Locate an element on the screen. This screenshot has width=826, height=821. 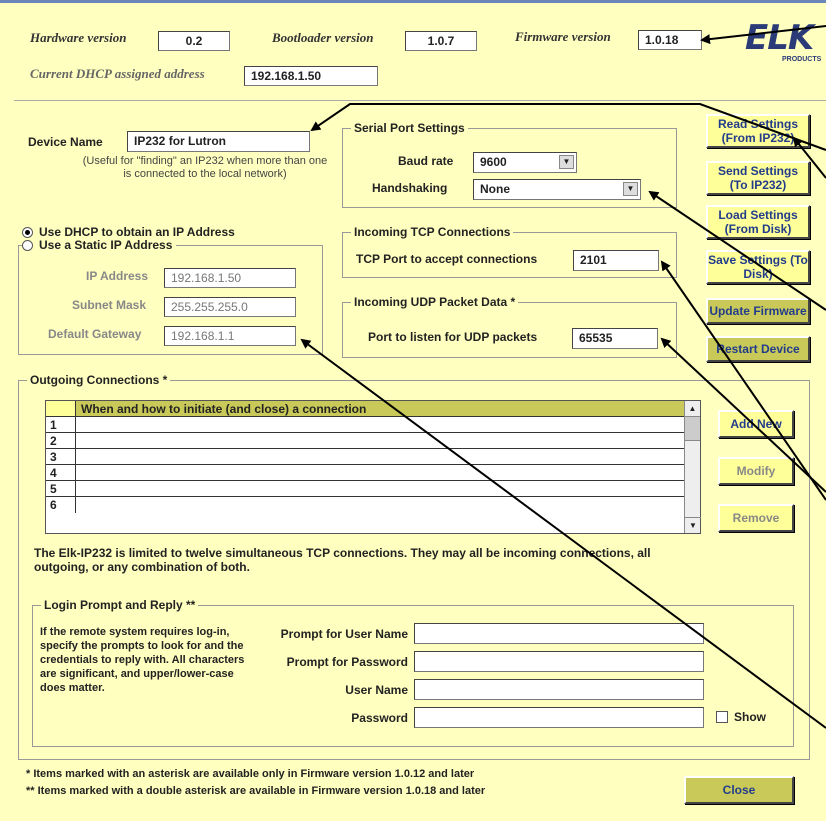
arrow-to-tcp-port is located at coordinates (743, 380).